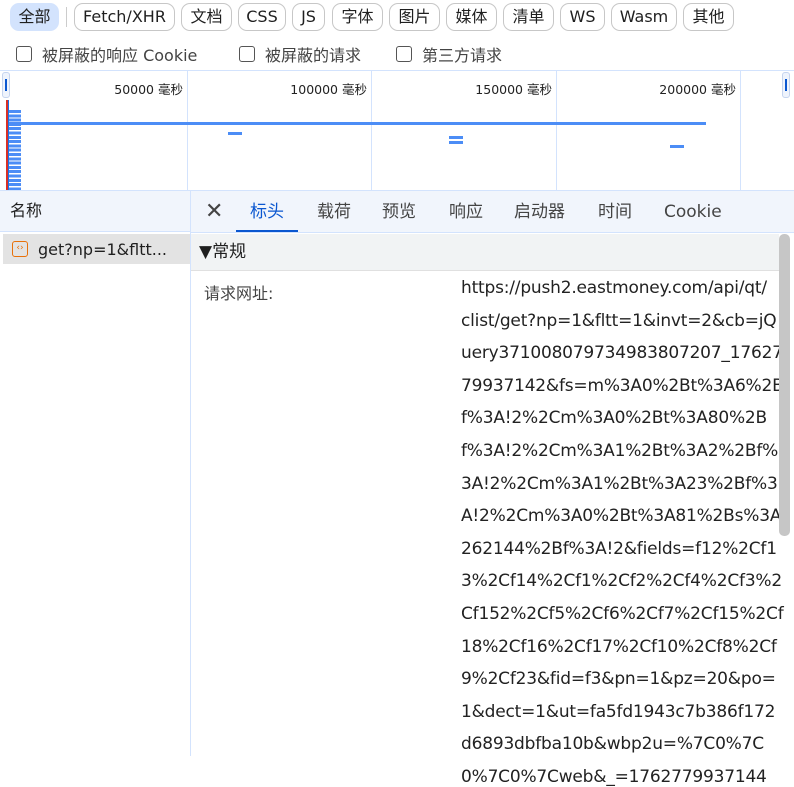 Image resolution: width=794 pixels, height=787 pixels. What do you see at coordinates (614, 777) in the screenshot?
I see `url-line: 0%7C0%7Cweb&_=1762779937144` at bounding box center [614, 777].